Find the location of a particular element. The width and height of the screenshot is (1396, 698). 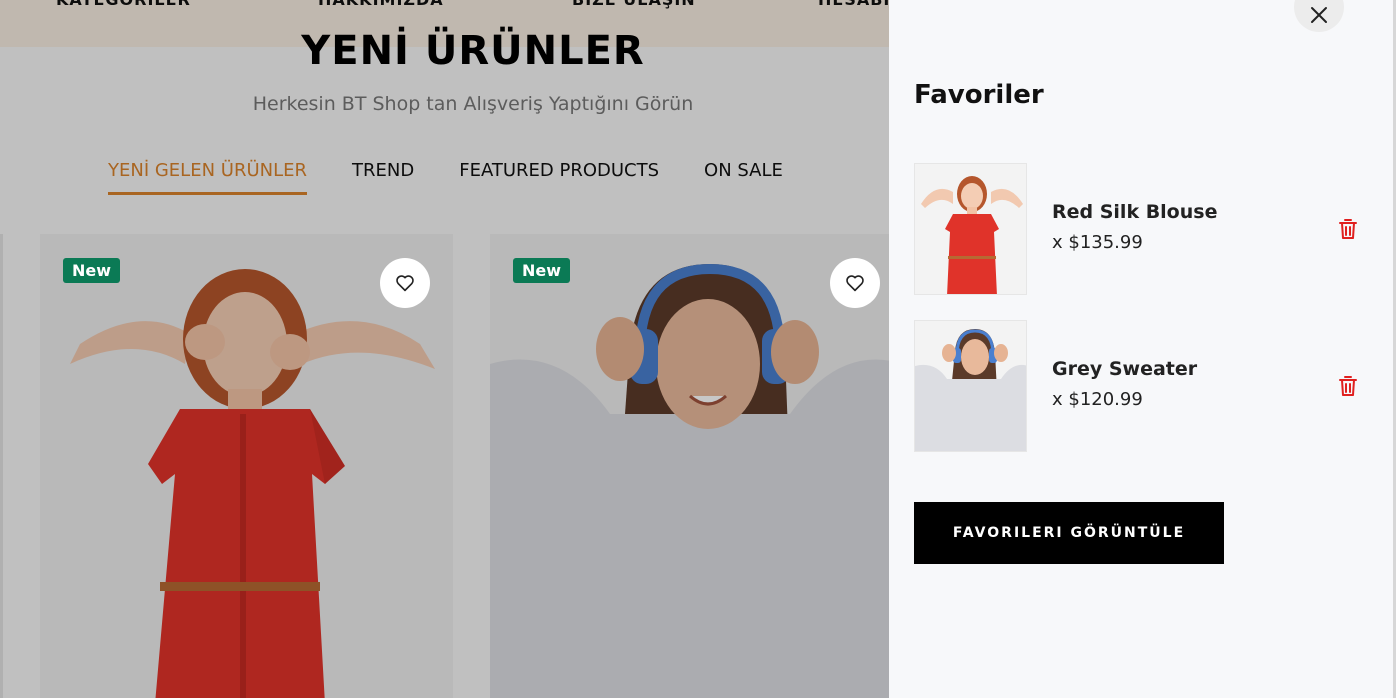

favorite-item: Red Silk Blouse x $135.99 is located at coordinates (1144, 229).